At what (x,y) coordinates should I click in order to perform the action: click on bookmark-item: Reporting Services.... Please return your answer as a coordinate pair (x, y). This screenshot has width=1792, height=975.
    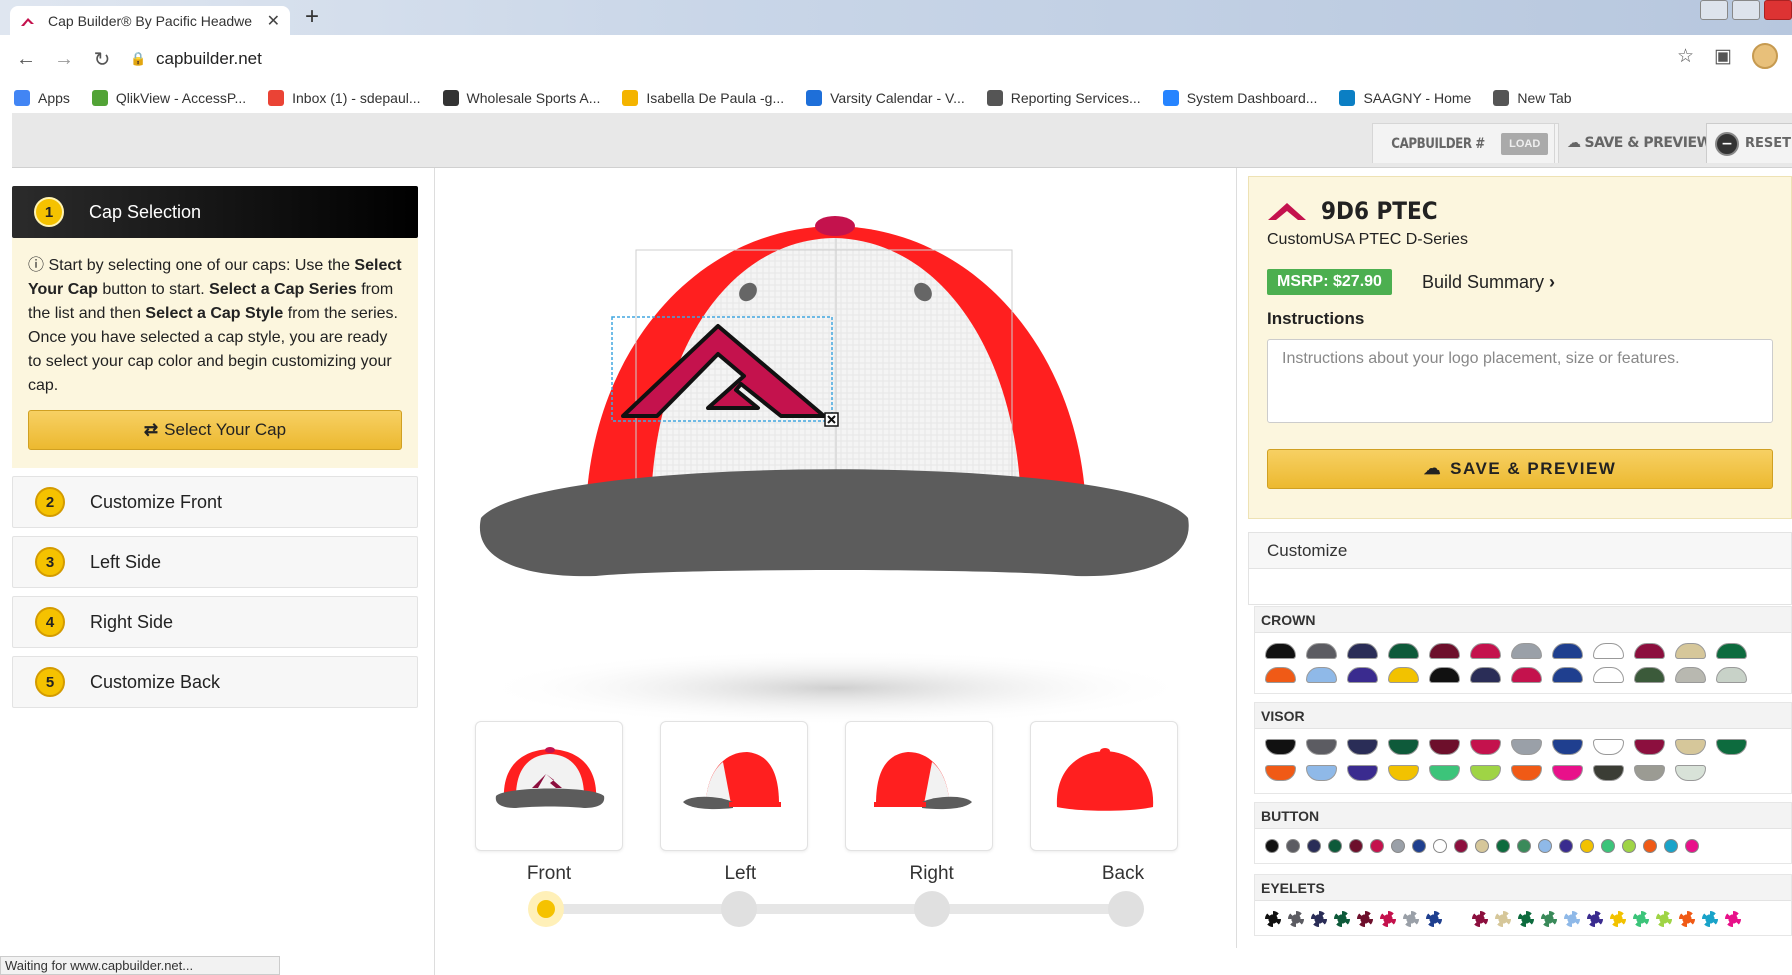
    Looking at the image, I should click on (1063, 98).